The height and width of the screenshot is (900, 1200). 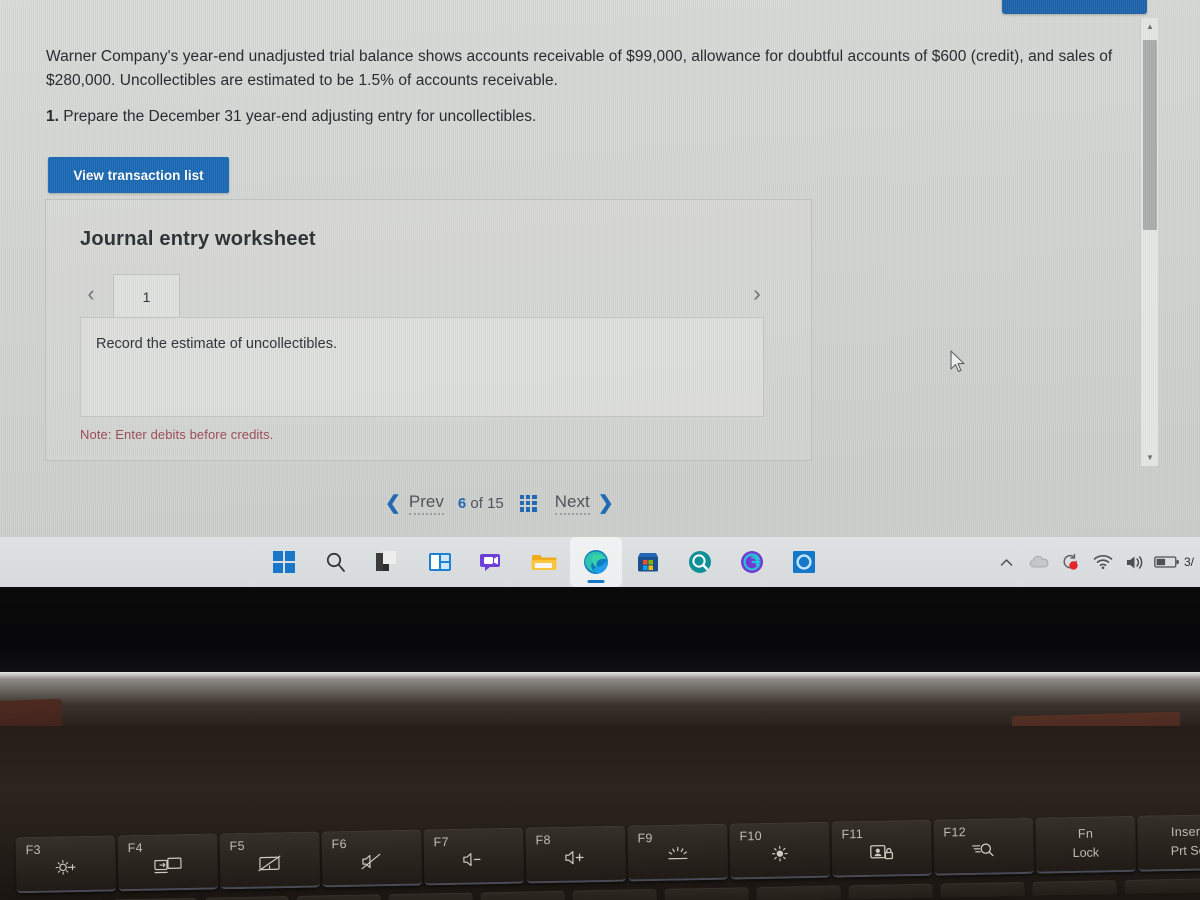 I want to click on worksheet-tabstrip: ‹ 1 ›, so click(x=430, y=296).